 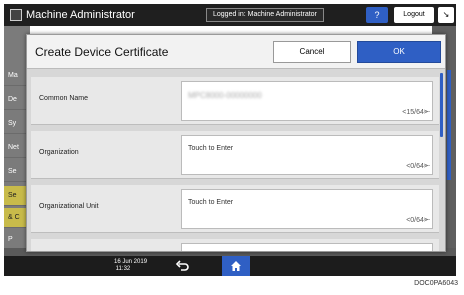 What do you see at coordinates (102, 52) in the screenshot?
I see `dialog-title: Create Device Certificate` at bounding box center [102, 52].